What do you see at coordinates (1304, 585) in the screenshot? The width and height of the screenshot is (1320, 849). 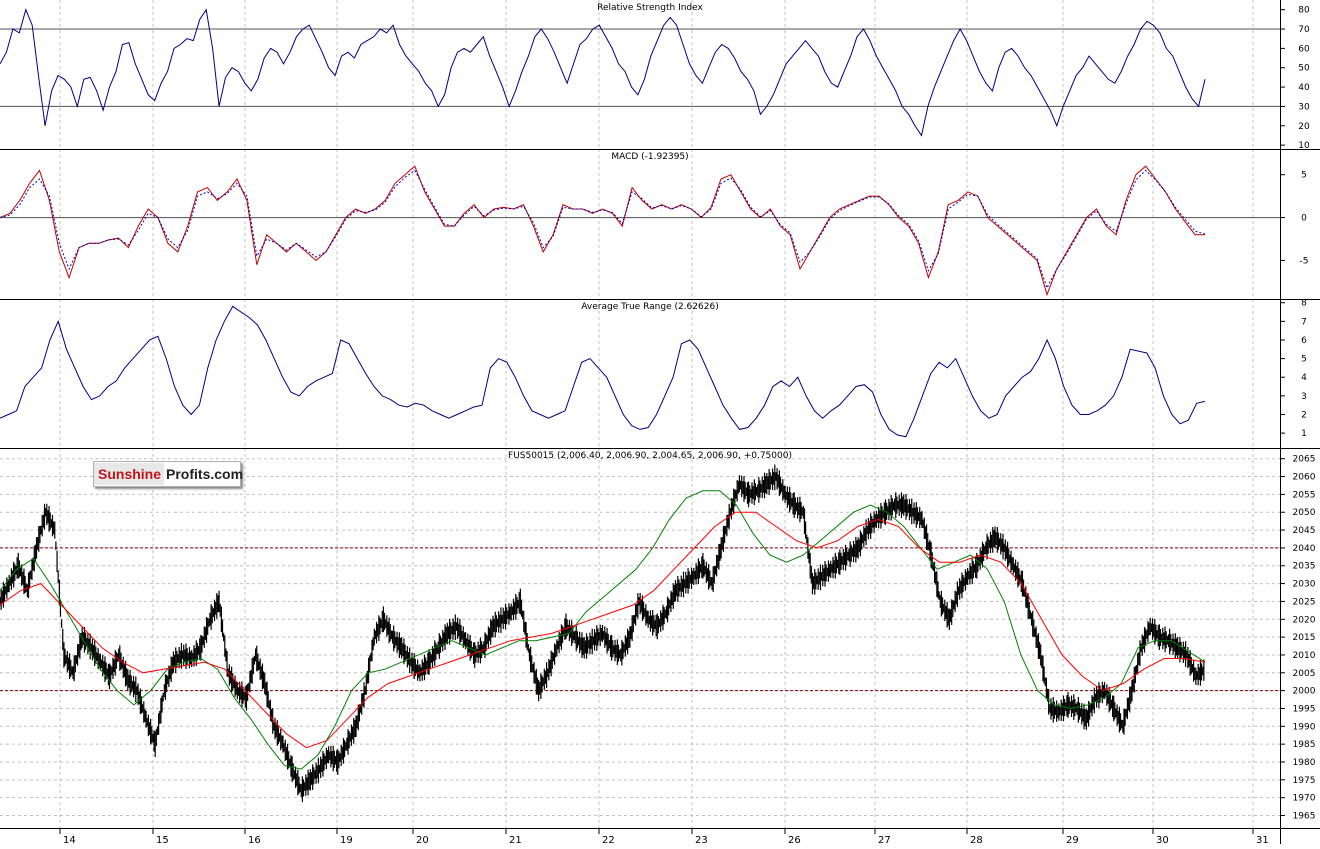 I see `y-label-3-2030: 2030` at bounding box center [1304, 585].